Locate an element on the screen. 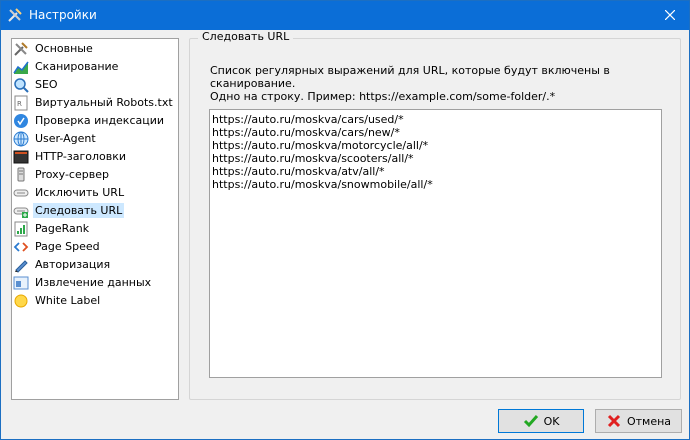 This screenshot has width=690, height=440. sidebar-item-label: Сканирование is located at coordinates (77, 66).